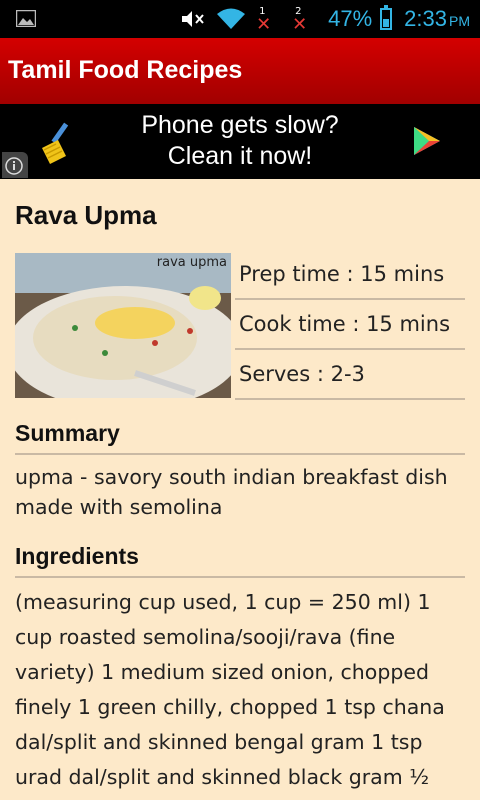  I want to click on recipe-photo: rava upma, so click(123, 325).